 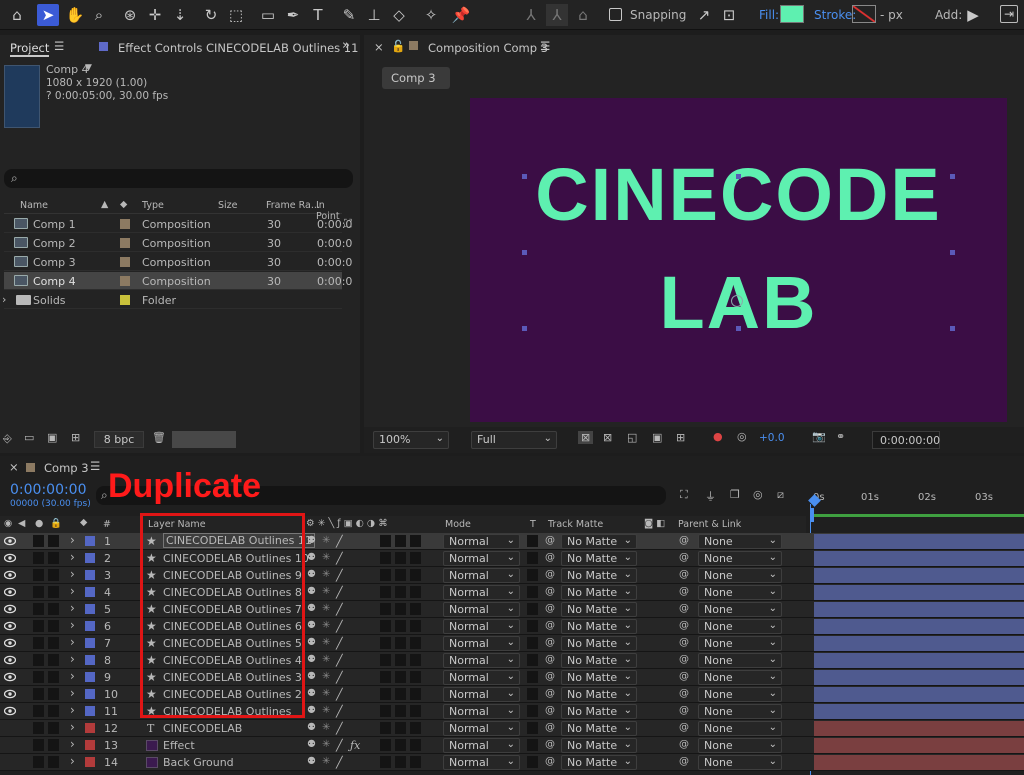 What do you see at coordinates (512, 762) in the screenshot?
I see `layer-row: › 14 Back Ground ⚉ ✳ ╱ Normal ⌄ @ No Matte ⌄ @ None ⌄` at bounding box center [512, 762].